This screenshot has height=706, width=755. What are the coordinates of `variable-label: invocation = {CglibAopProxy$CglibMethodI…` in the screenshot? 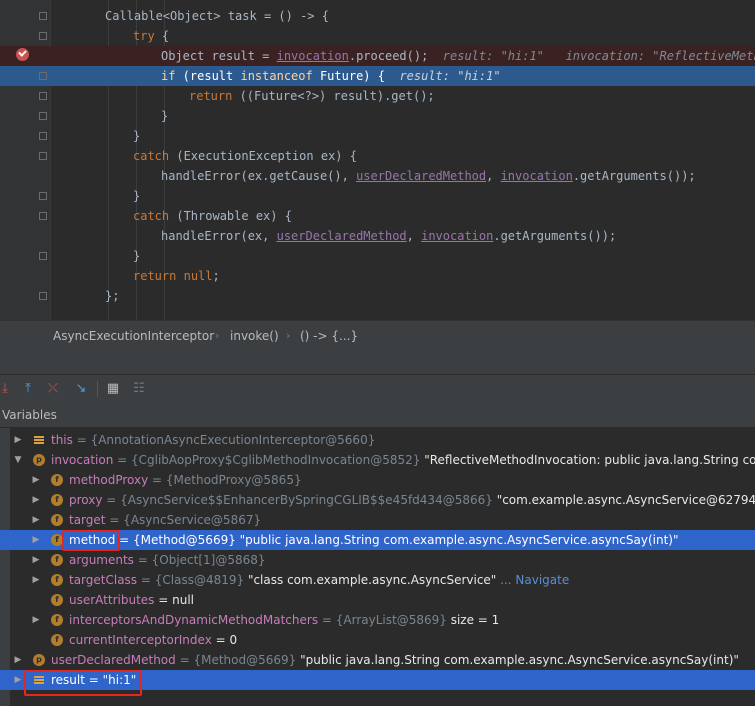 It's located at (403, 460).